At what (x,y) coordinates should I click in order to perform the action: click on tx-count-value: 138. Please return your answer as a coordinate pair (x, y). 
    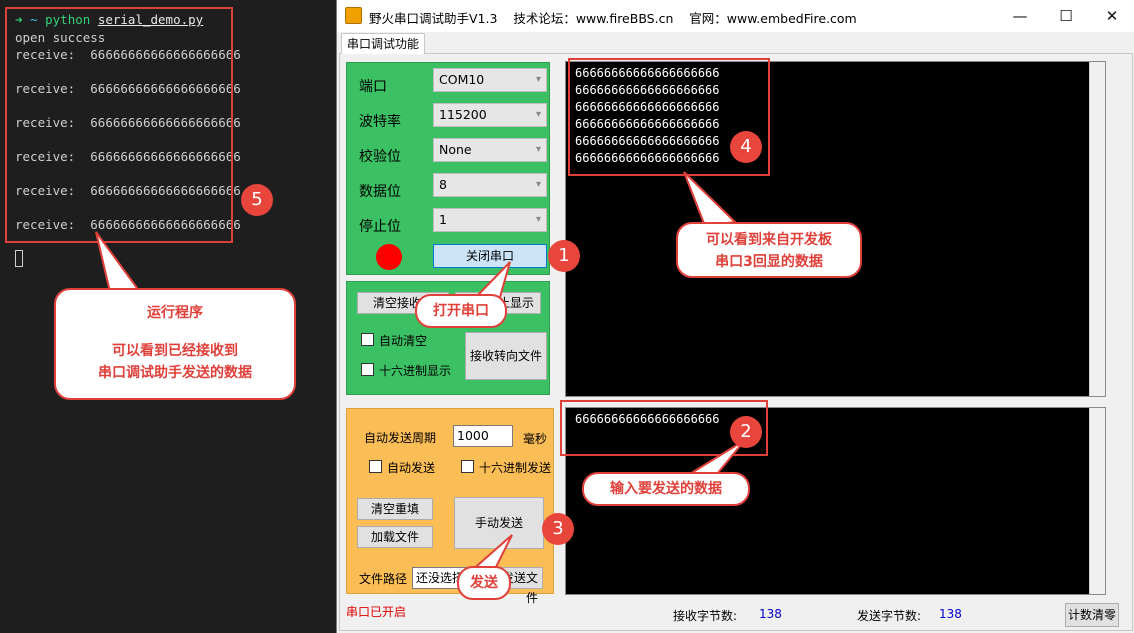
    Looking at the image, I should click on (950, 614).